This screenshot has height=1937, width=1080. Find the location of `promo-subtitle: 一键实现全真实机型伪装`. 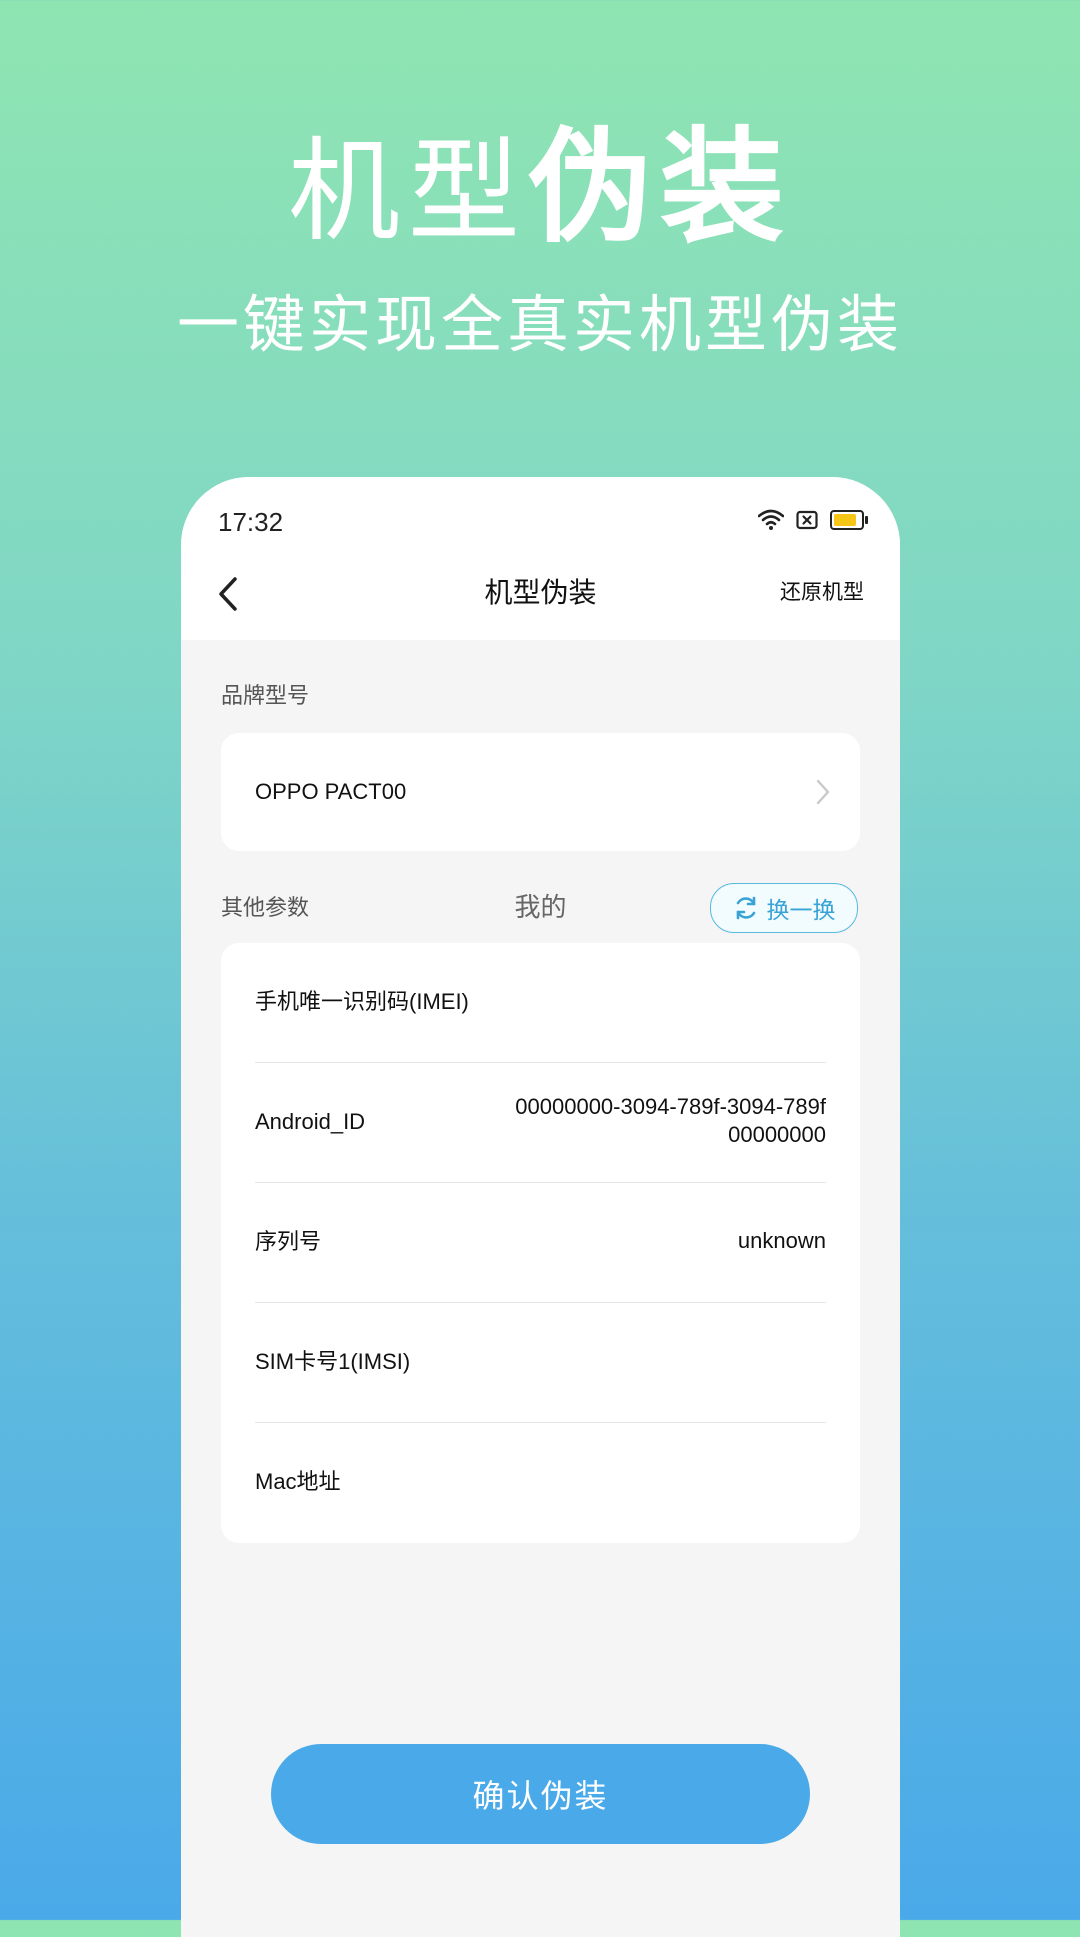

promo-subtitle: 一键实现全真实机型伪装 is located at coordinates (539, 325).